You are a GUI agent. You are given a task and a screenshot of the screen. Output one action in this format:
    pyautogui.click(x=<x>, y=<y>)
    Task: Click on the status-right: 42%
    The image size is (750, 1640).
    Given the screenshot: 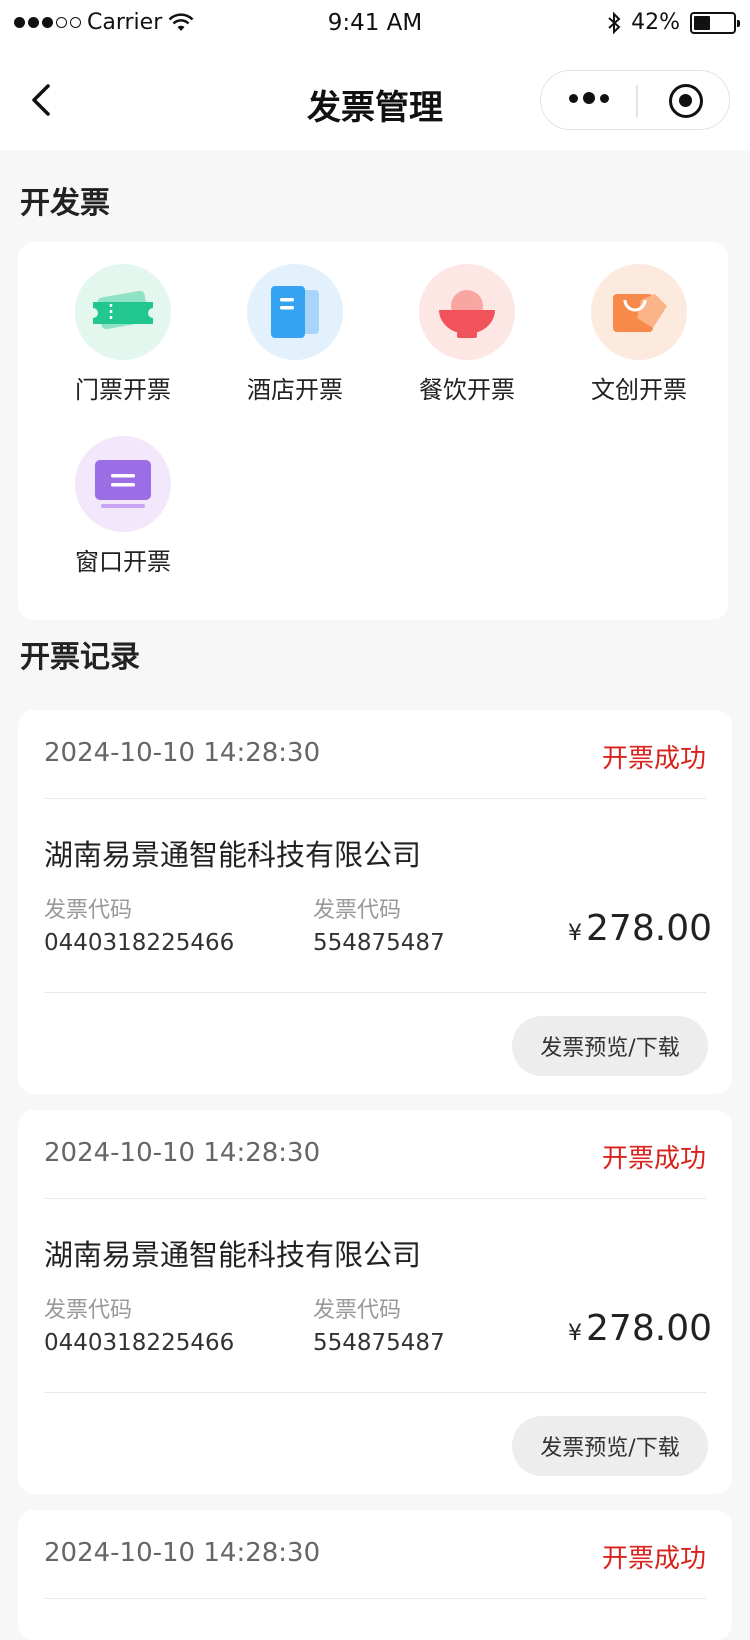 What is the action you would take?
    pyautogui.click(x=673, y=22)
    